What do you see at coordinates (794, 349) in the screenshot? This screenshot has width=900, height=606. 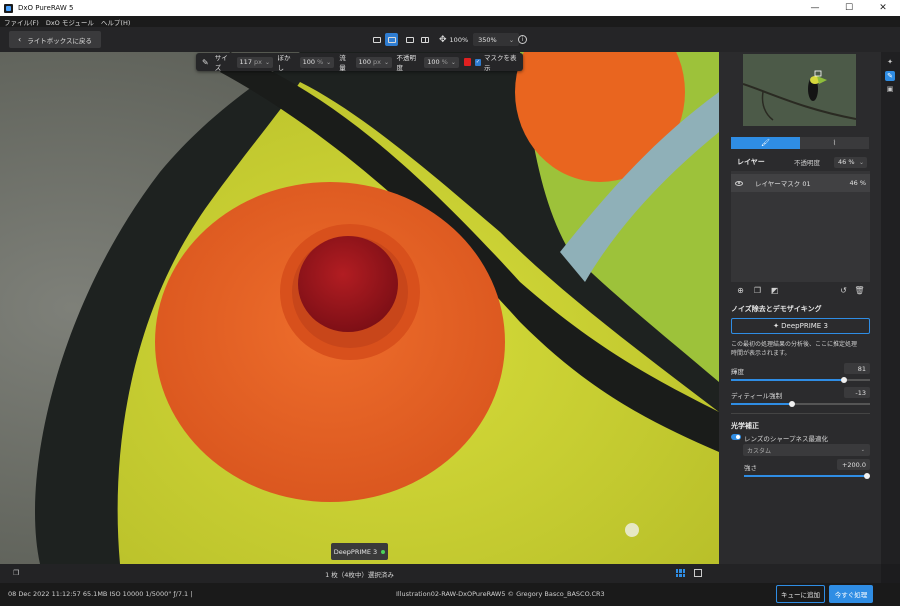 I see `processing-description: この最初の処理結果の分析後、ここに推定処理時間が表示されます。` at bounding box center [794, 349].